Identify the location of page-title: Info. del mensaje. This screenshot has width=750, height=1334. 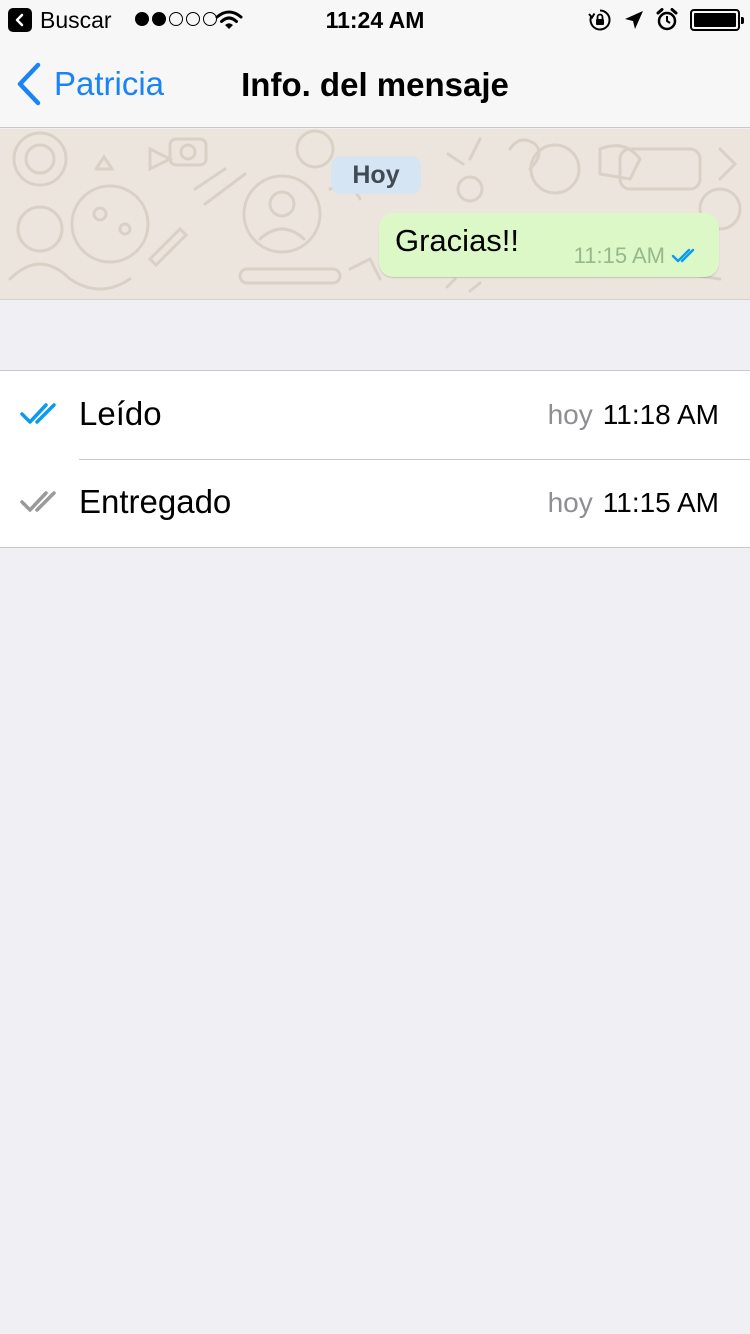
(375, 84).